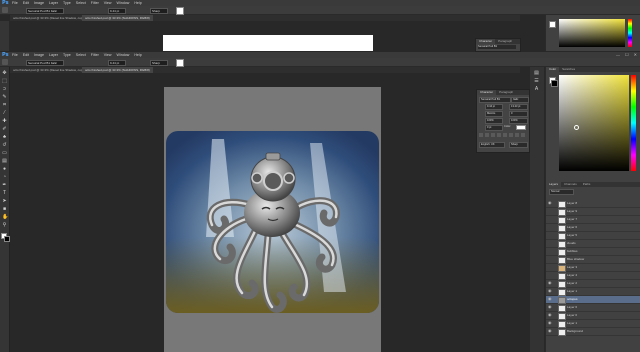 This screenshot has height=352, width=640. What do you see at coordinates (4, 153) in the screenshot?
I see `eraser-tool-icon: ▭` at bounding box center [4, 153].